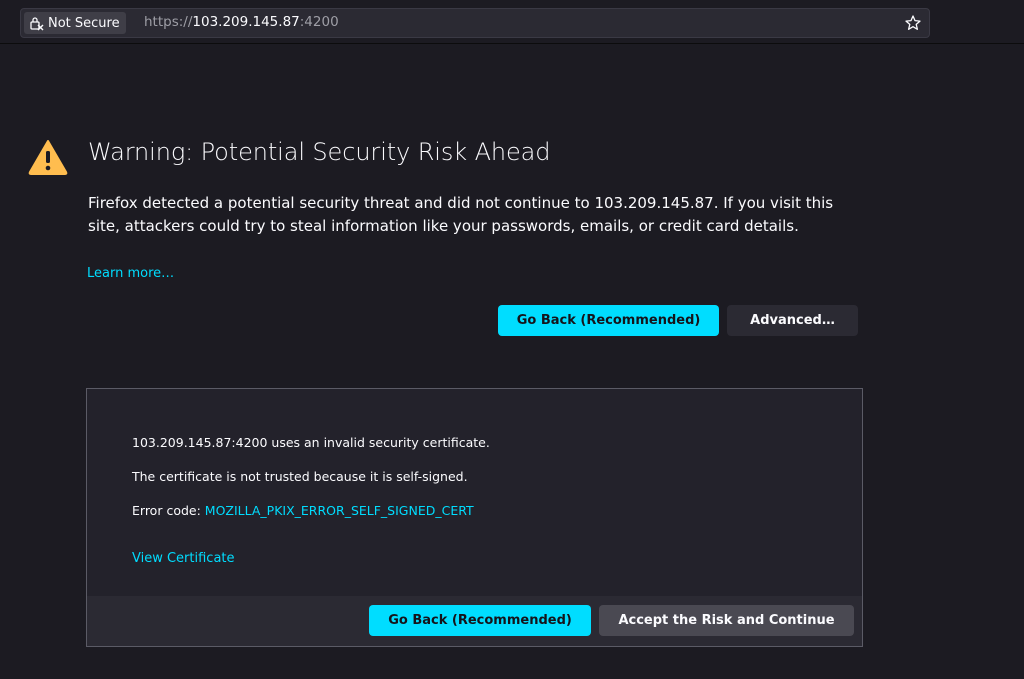 The width and height of the screenshot is (1024, 679). Describe the element at coordinates (608, 320) in the screenshot. I see `go-back-button: Go Back (Recommended)` at that location.